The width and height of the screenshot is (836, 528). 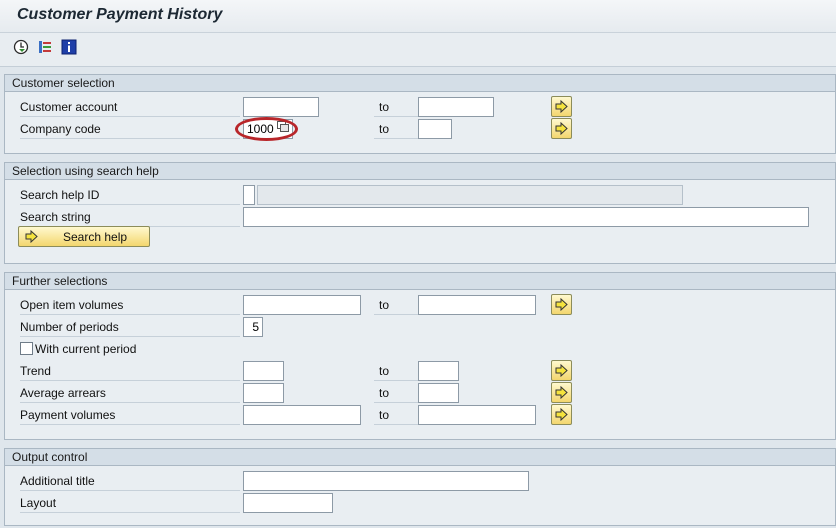 I want to click on customer-account-to-input, so click(x=456, y=107).